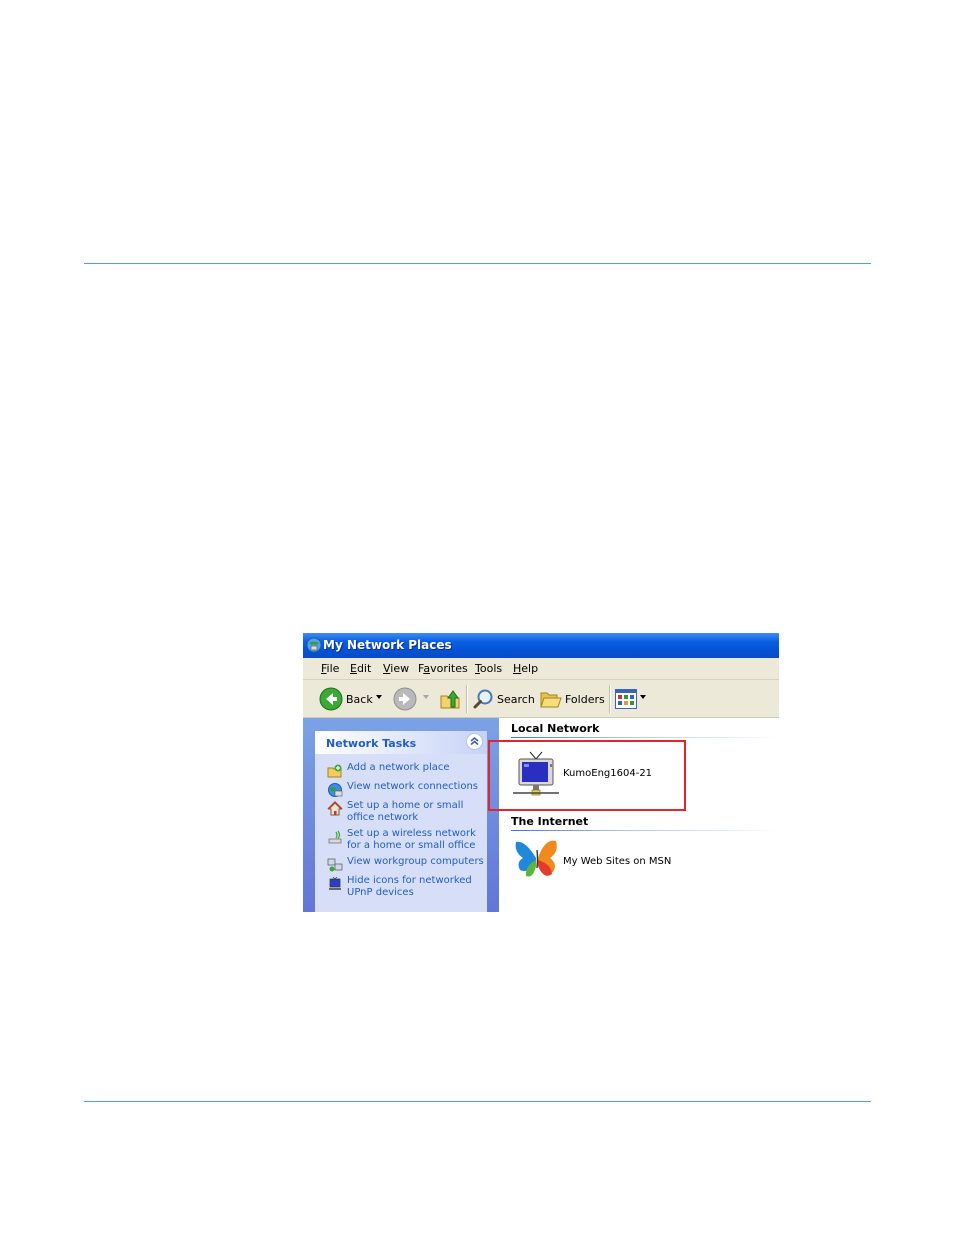  I want to click on group-header-local-network: Local Network, so click(555, 728).